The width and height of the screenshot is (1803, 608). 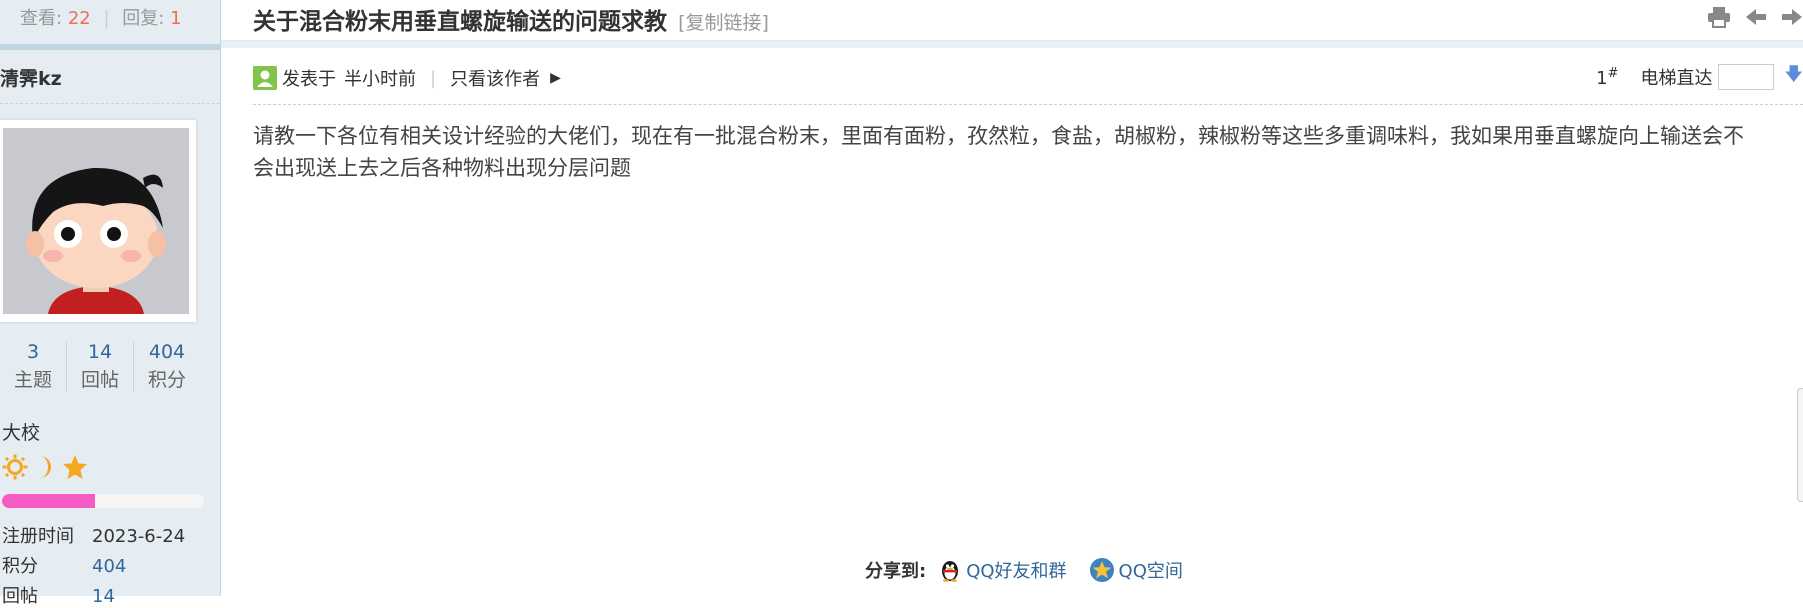 What do you see at coordinates (1607, 77) in the screenshot?
I see `floor-number: 1#` at bounding box center [1607, 77].